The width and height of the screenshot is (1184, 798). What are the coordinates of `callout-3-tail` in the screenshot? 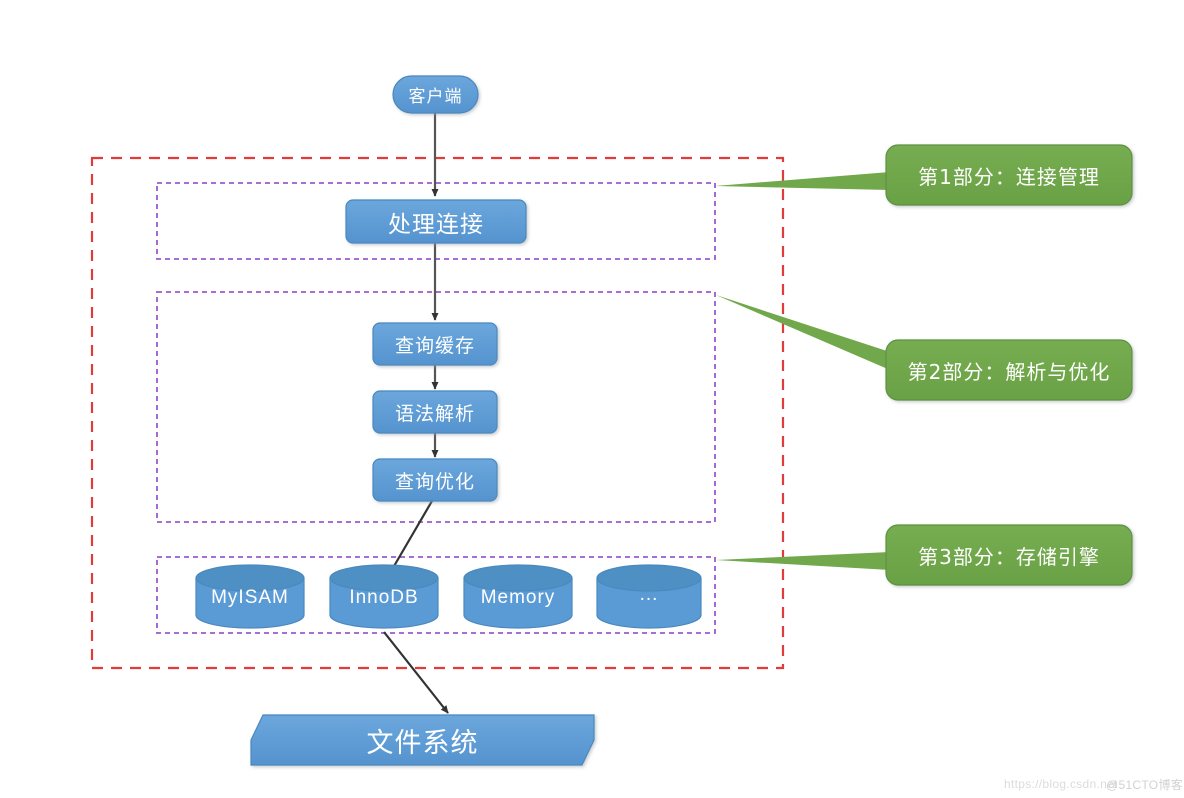 It's located at (803, 561).